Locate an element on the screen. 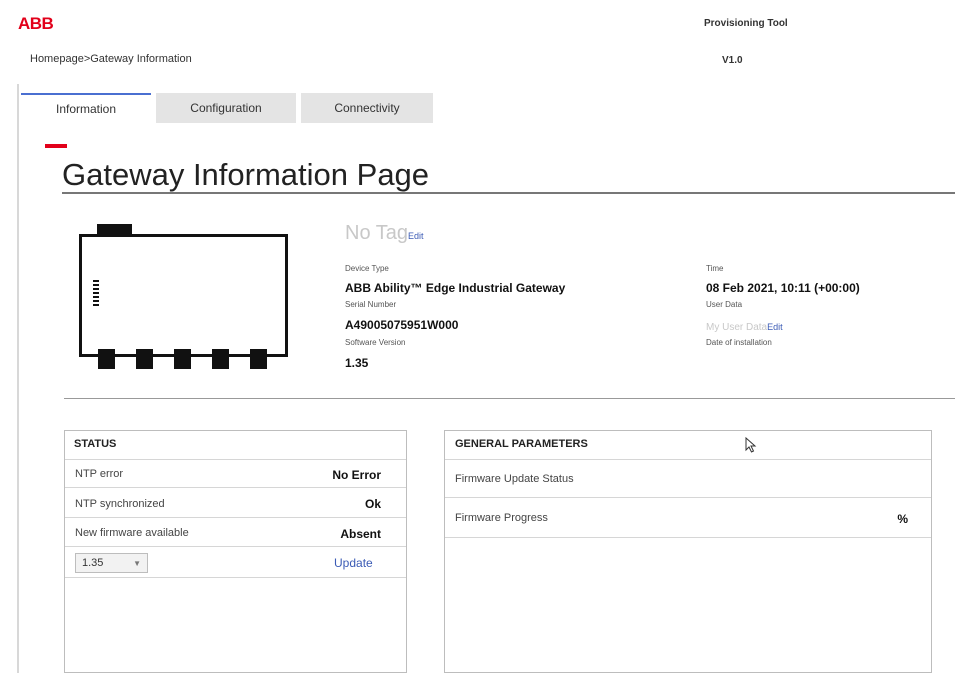 Image resolution: width=955 pixels, height=673 pixels. firmware-update-status-label: Firmware Update Status is located at coordinates (514, 479).